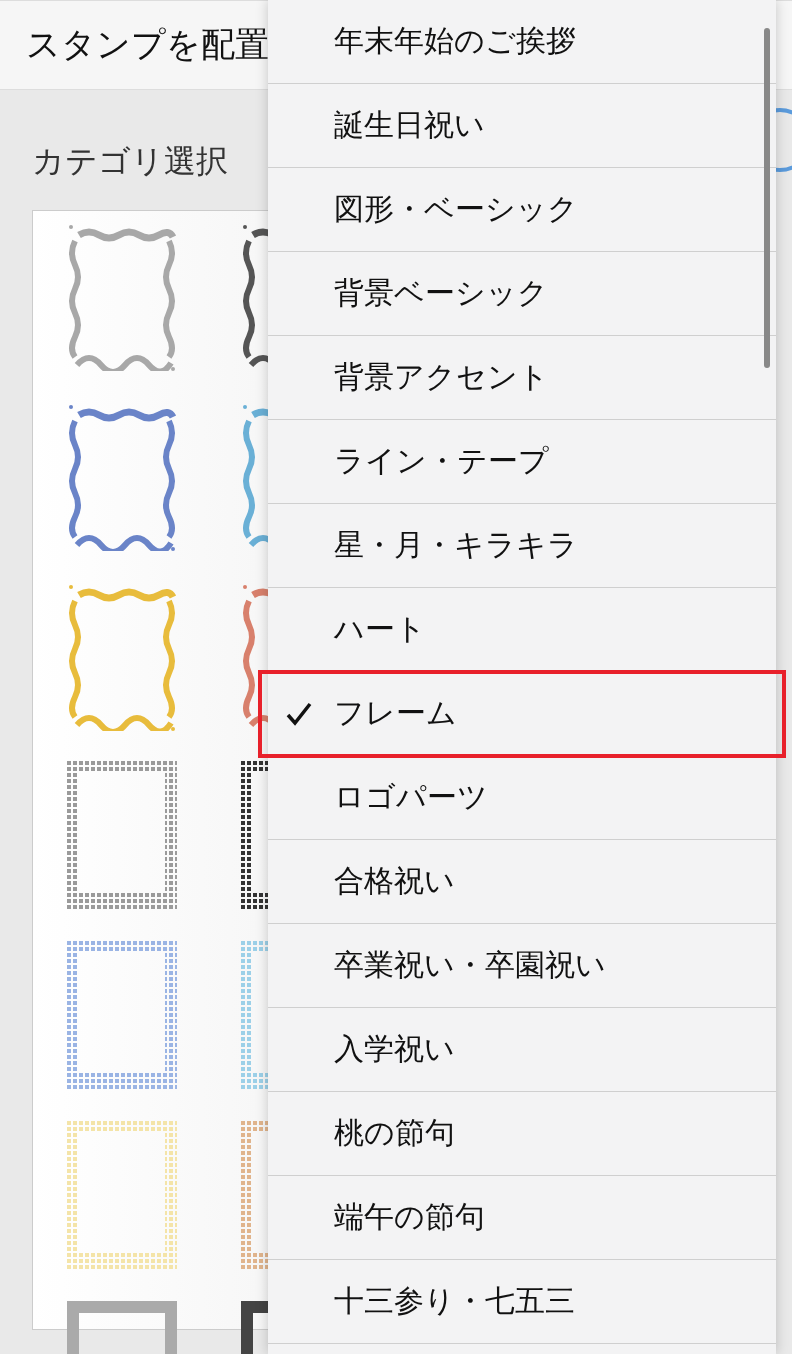 This screenshot has width=792, height=1354. What do you see at coordinates (147, 44) in the screenshot?
I see `header-title: スタンプを配置` at bounding box center [147, 44].